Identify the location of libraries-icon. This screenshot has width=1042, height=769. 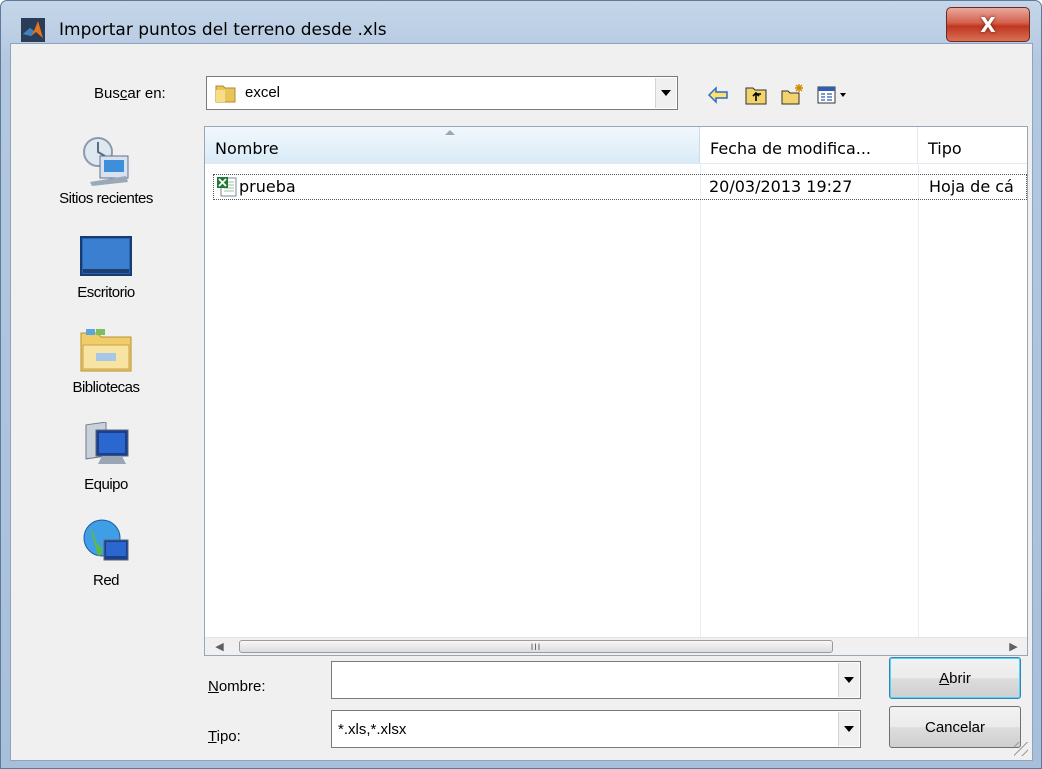
(106, 350).